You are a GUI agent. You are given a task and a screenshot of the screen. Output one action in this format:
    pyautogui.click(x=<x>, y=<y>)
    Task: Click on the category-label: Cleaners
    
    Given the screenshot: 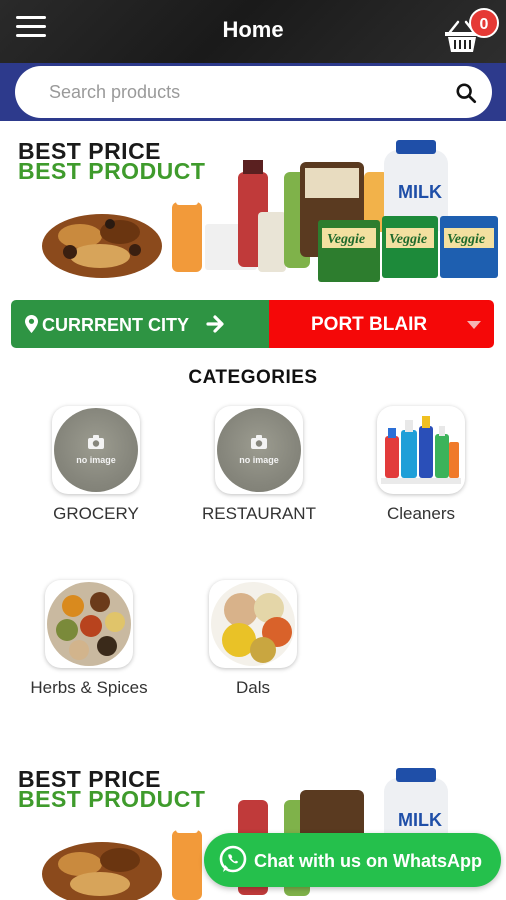 What is the action you would take?
    pyautogui.click(x=421, y=513)
    